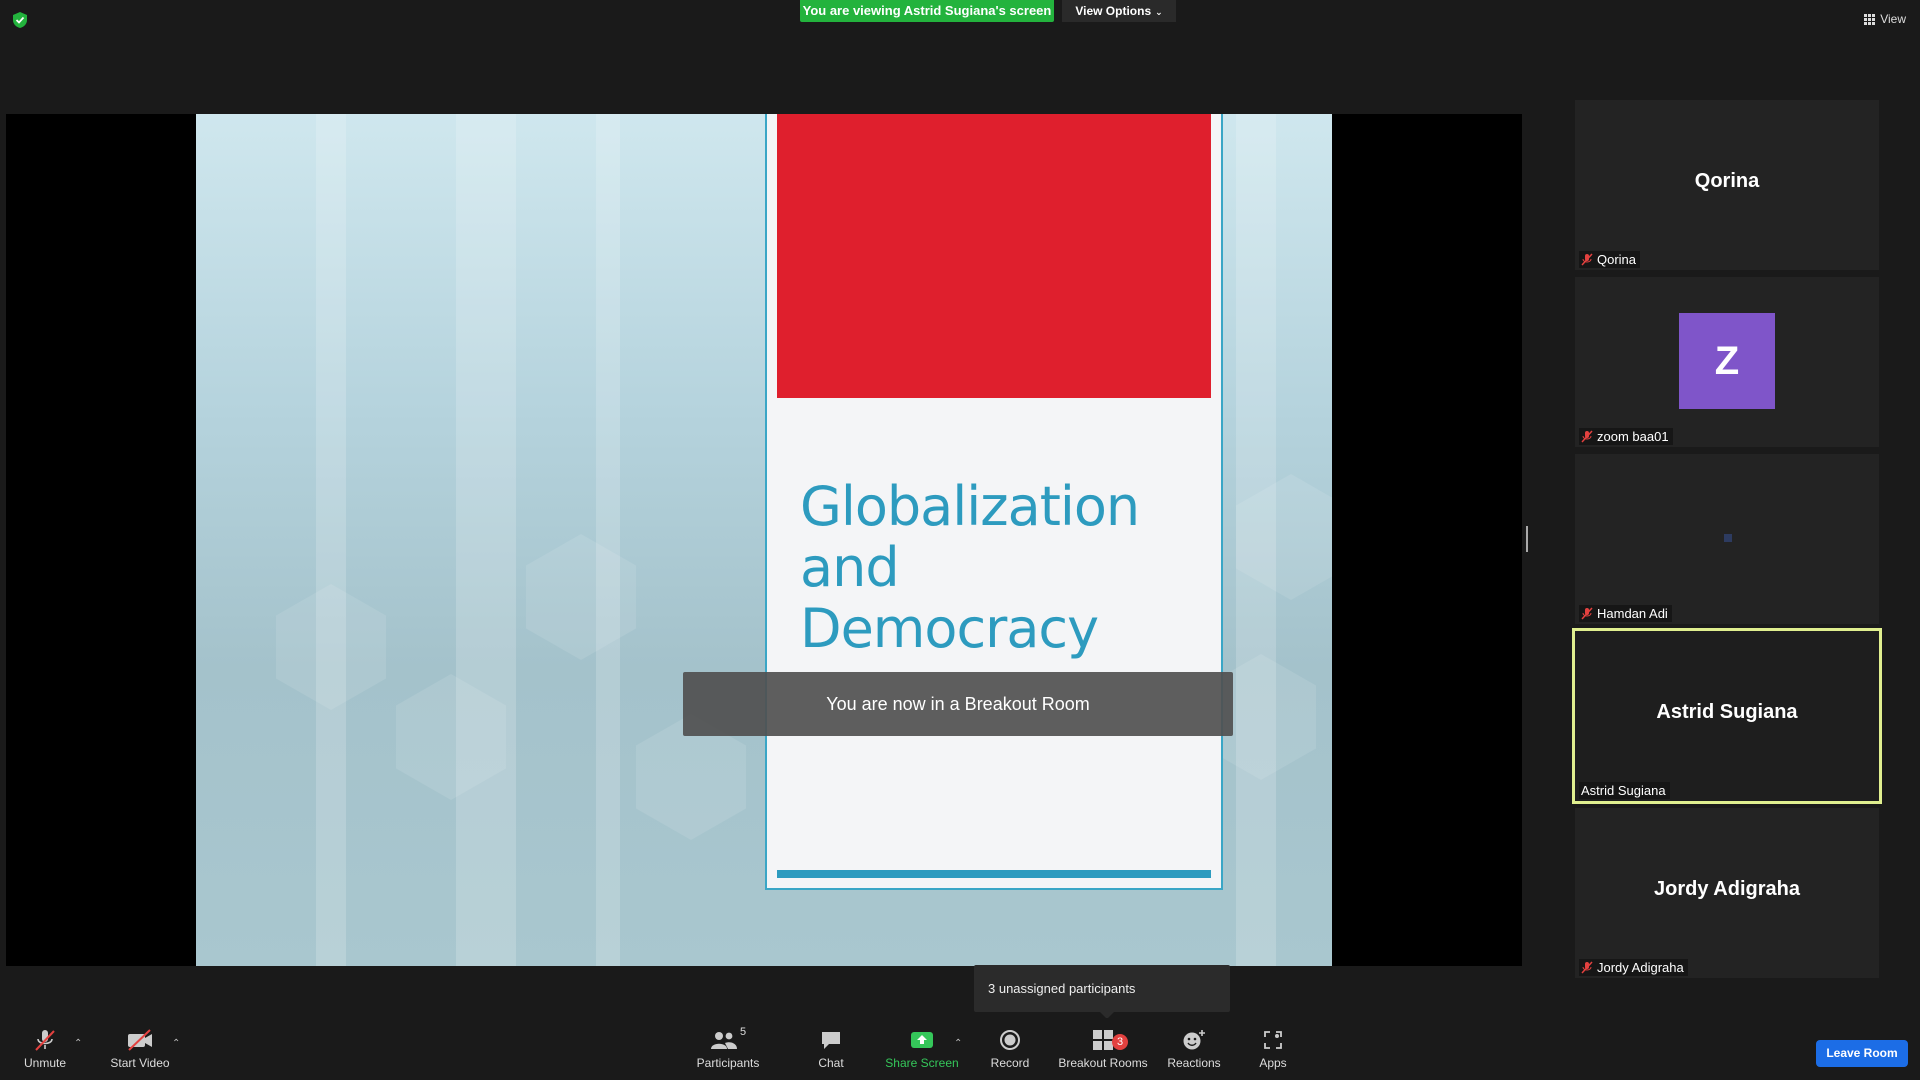 The image size is (1920, 1080). I want to click on record-button: Record, so click(1010, 1049).